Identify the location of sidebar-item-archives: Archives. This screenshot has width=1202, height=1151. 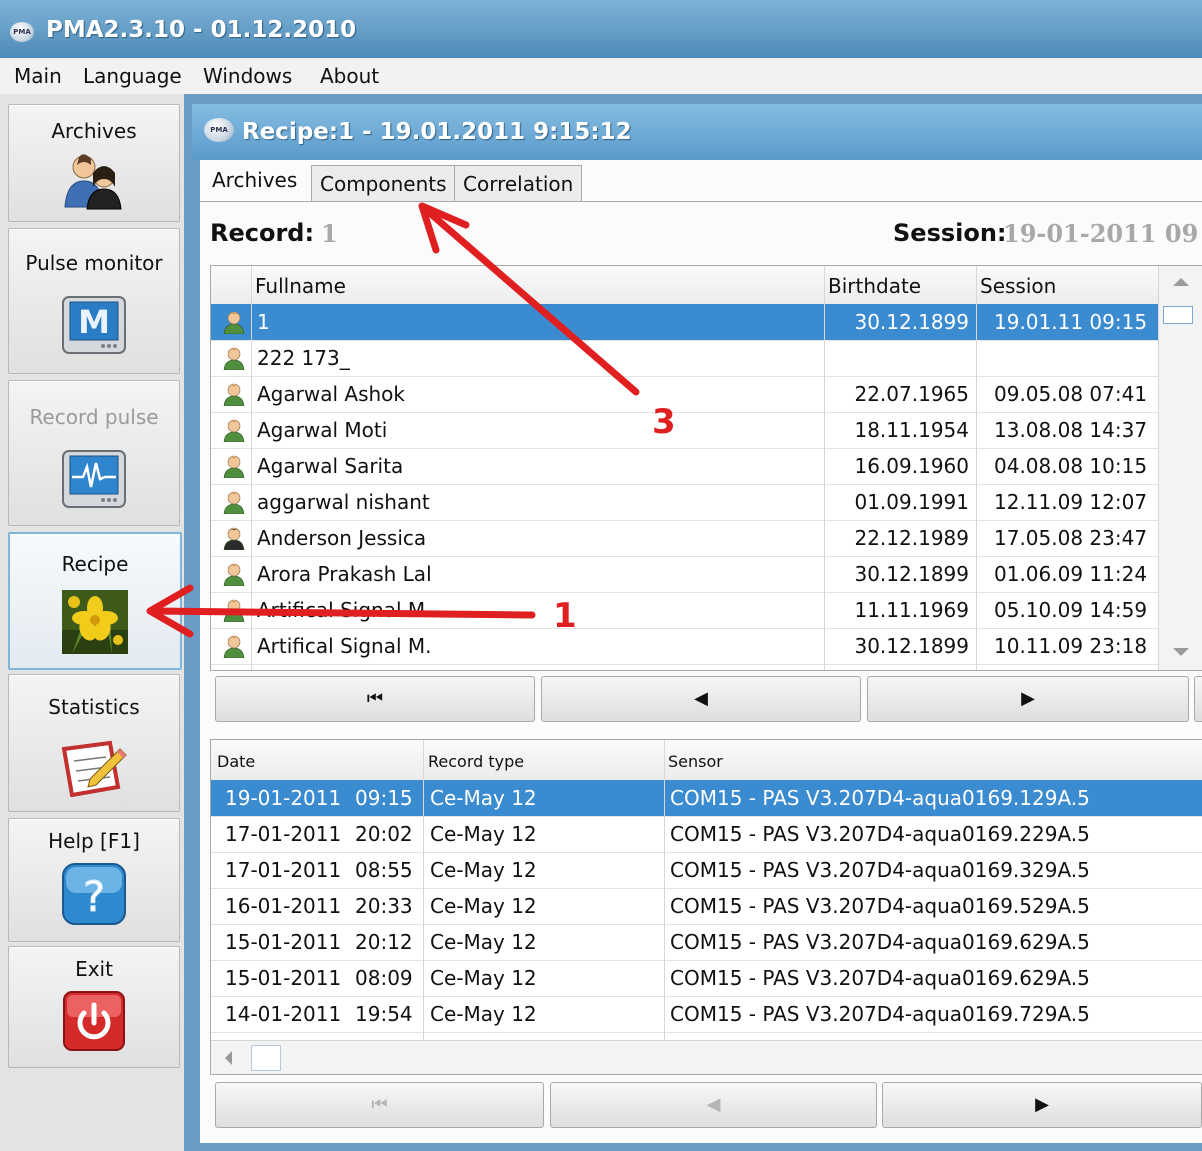
(94, 163).